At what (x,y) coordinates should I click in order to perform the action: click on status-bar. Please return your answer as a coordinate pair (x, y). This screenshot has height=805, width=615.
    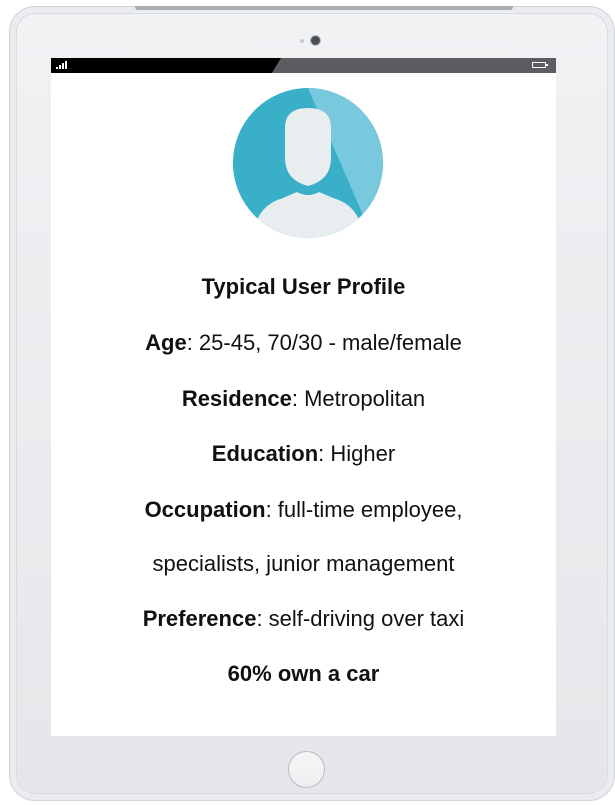
    Looking at the image, I should click on (303, 65).